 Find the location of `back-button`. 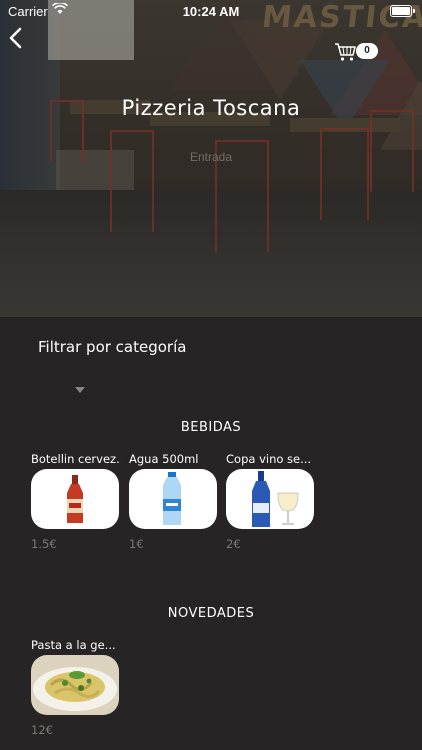

back-button is located at coordinates (18, 38).